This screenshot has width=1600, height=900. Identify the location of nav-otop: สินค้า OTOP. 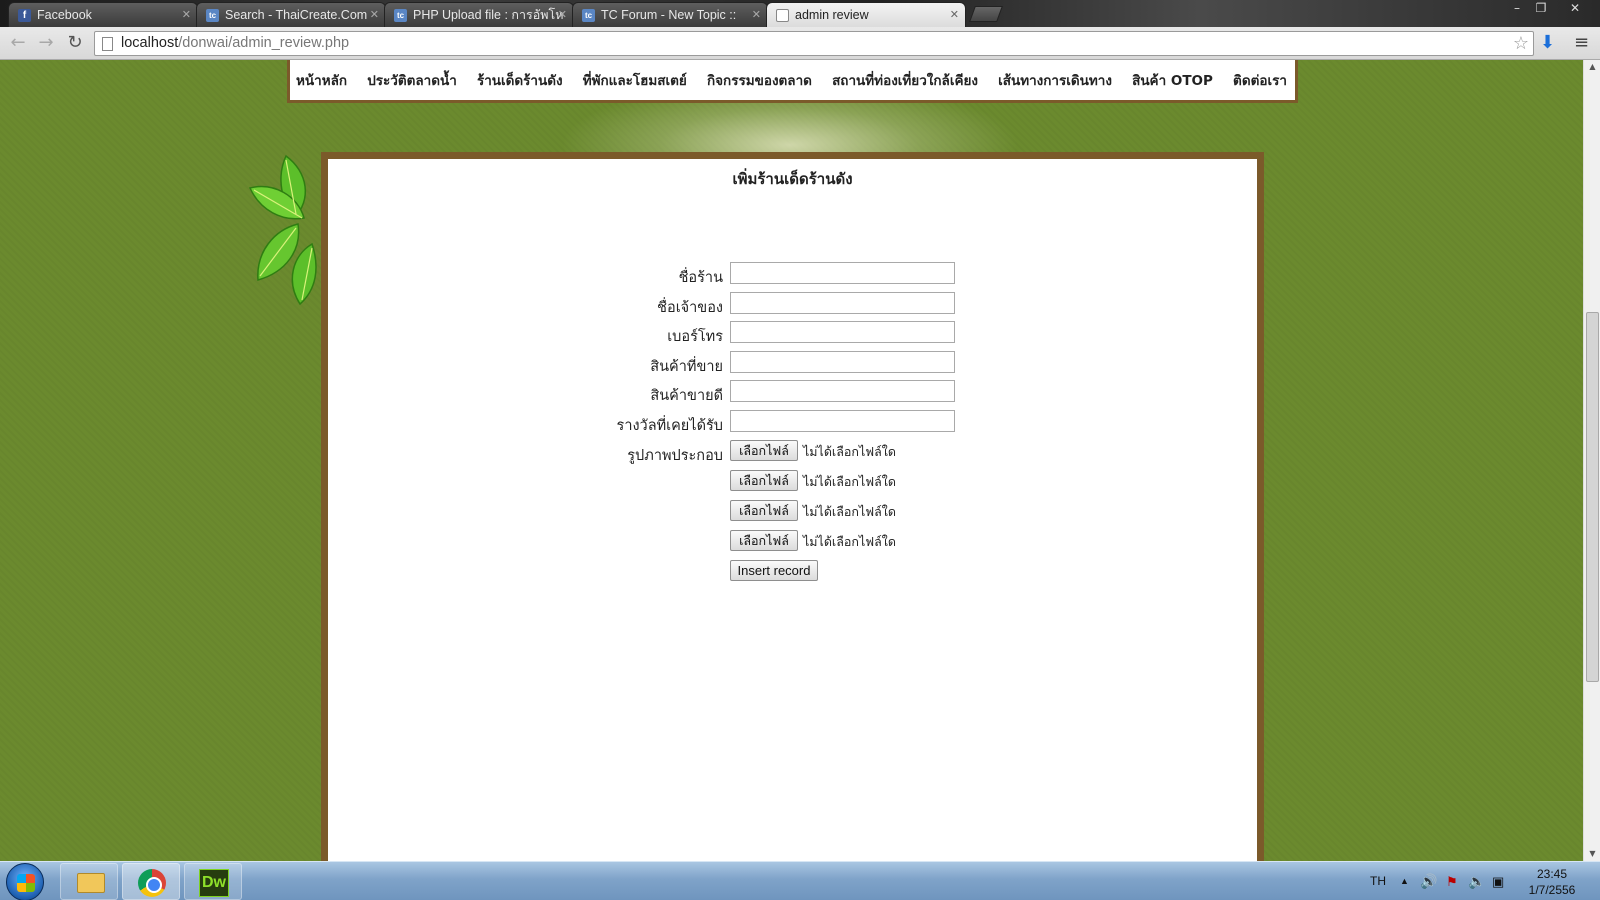
(1172, 80).